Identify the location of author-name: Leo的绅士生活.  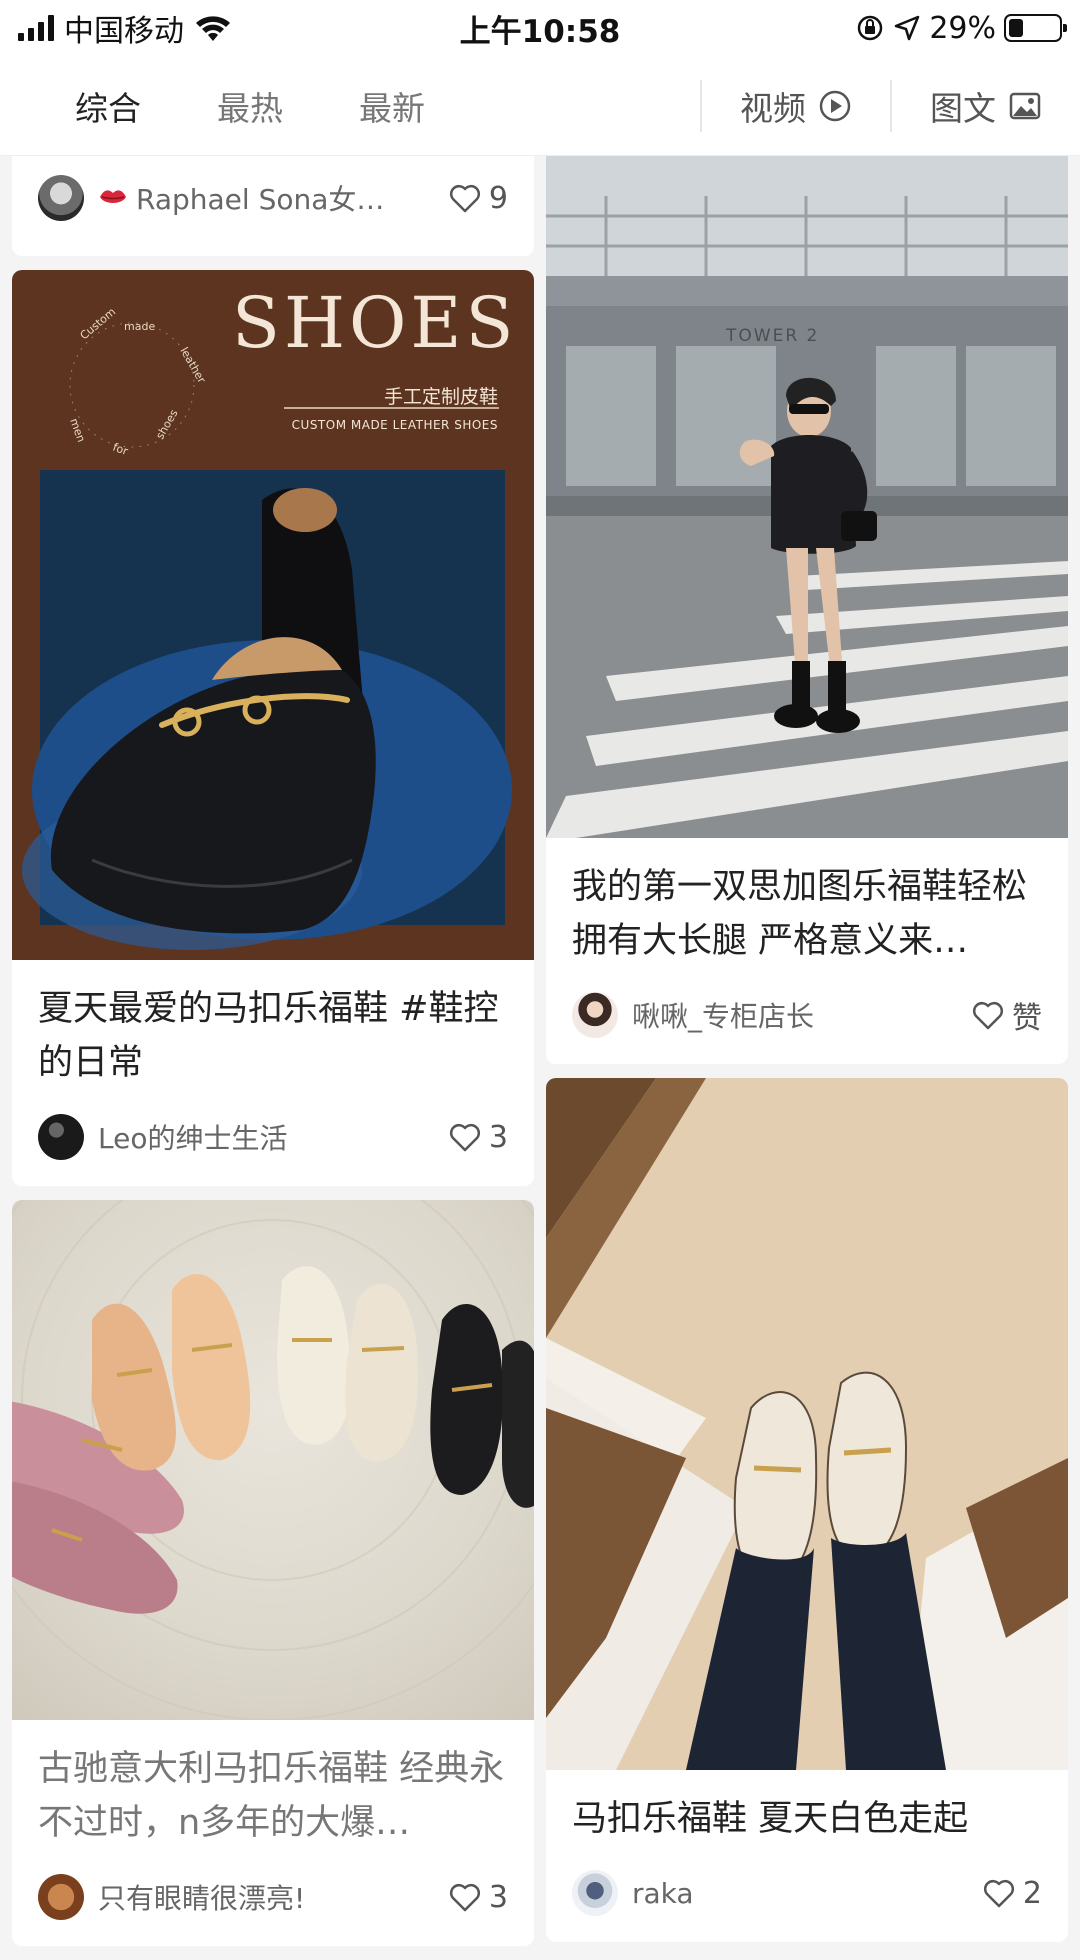
(272, 1137).